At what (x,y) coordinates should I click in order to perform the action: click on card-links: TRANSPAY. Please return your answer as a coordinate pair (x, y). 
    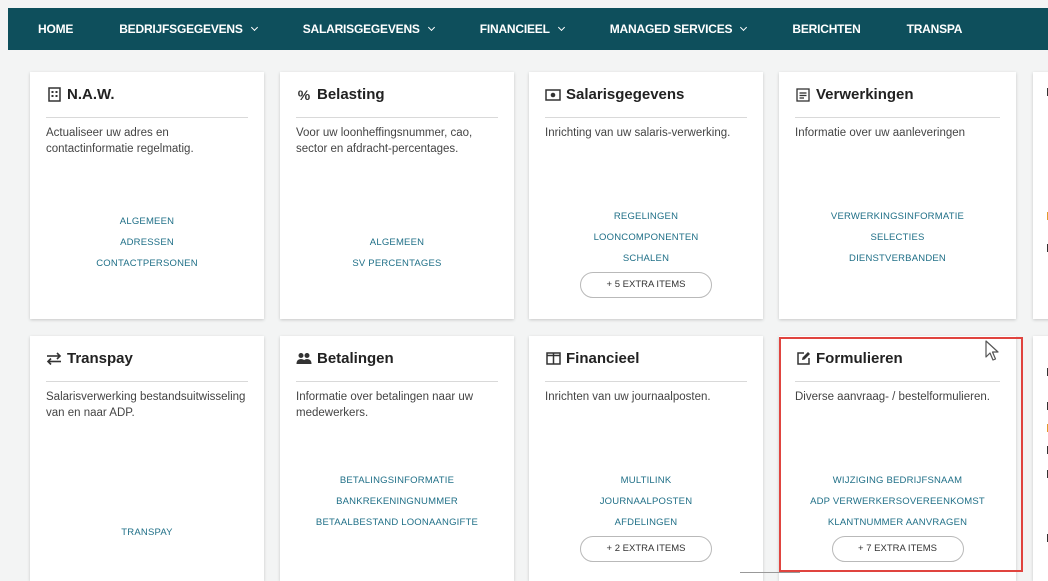
    Looking at the image, I should click on (147, 532).